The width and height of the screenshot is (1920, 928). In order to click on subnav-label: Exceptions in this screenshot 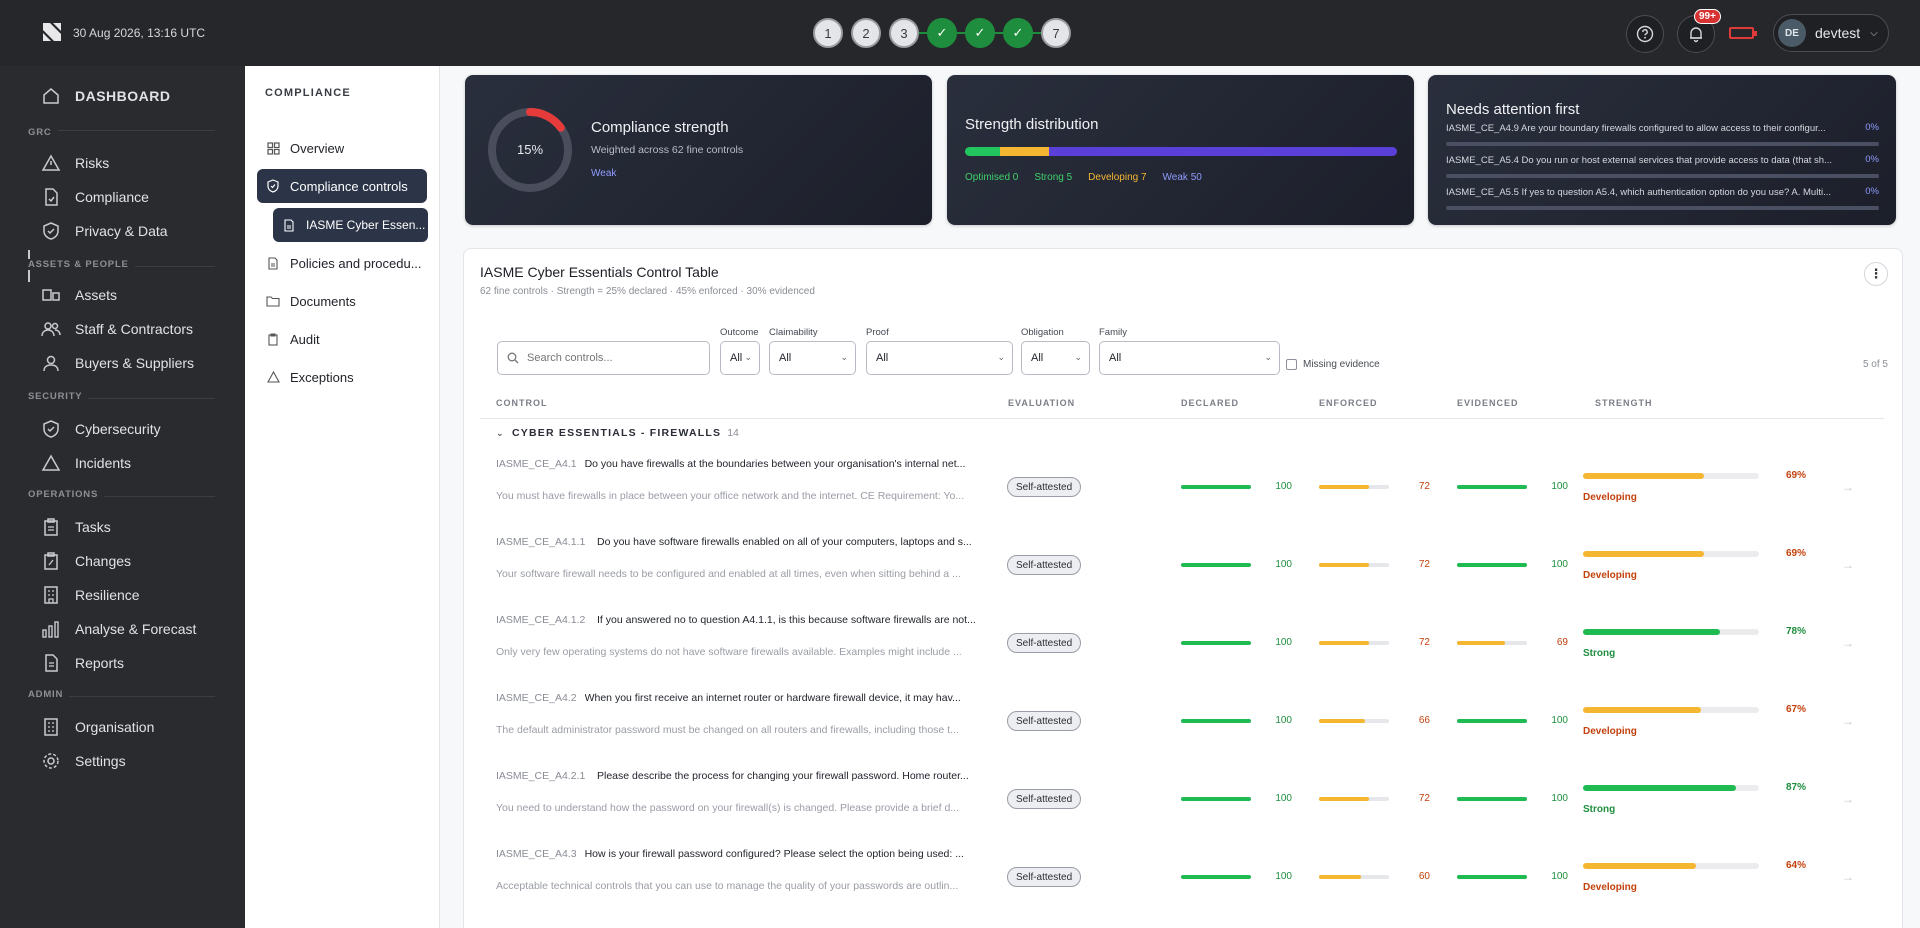, I will do `click(322, 377)`.